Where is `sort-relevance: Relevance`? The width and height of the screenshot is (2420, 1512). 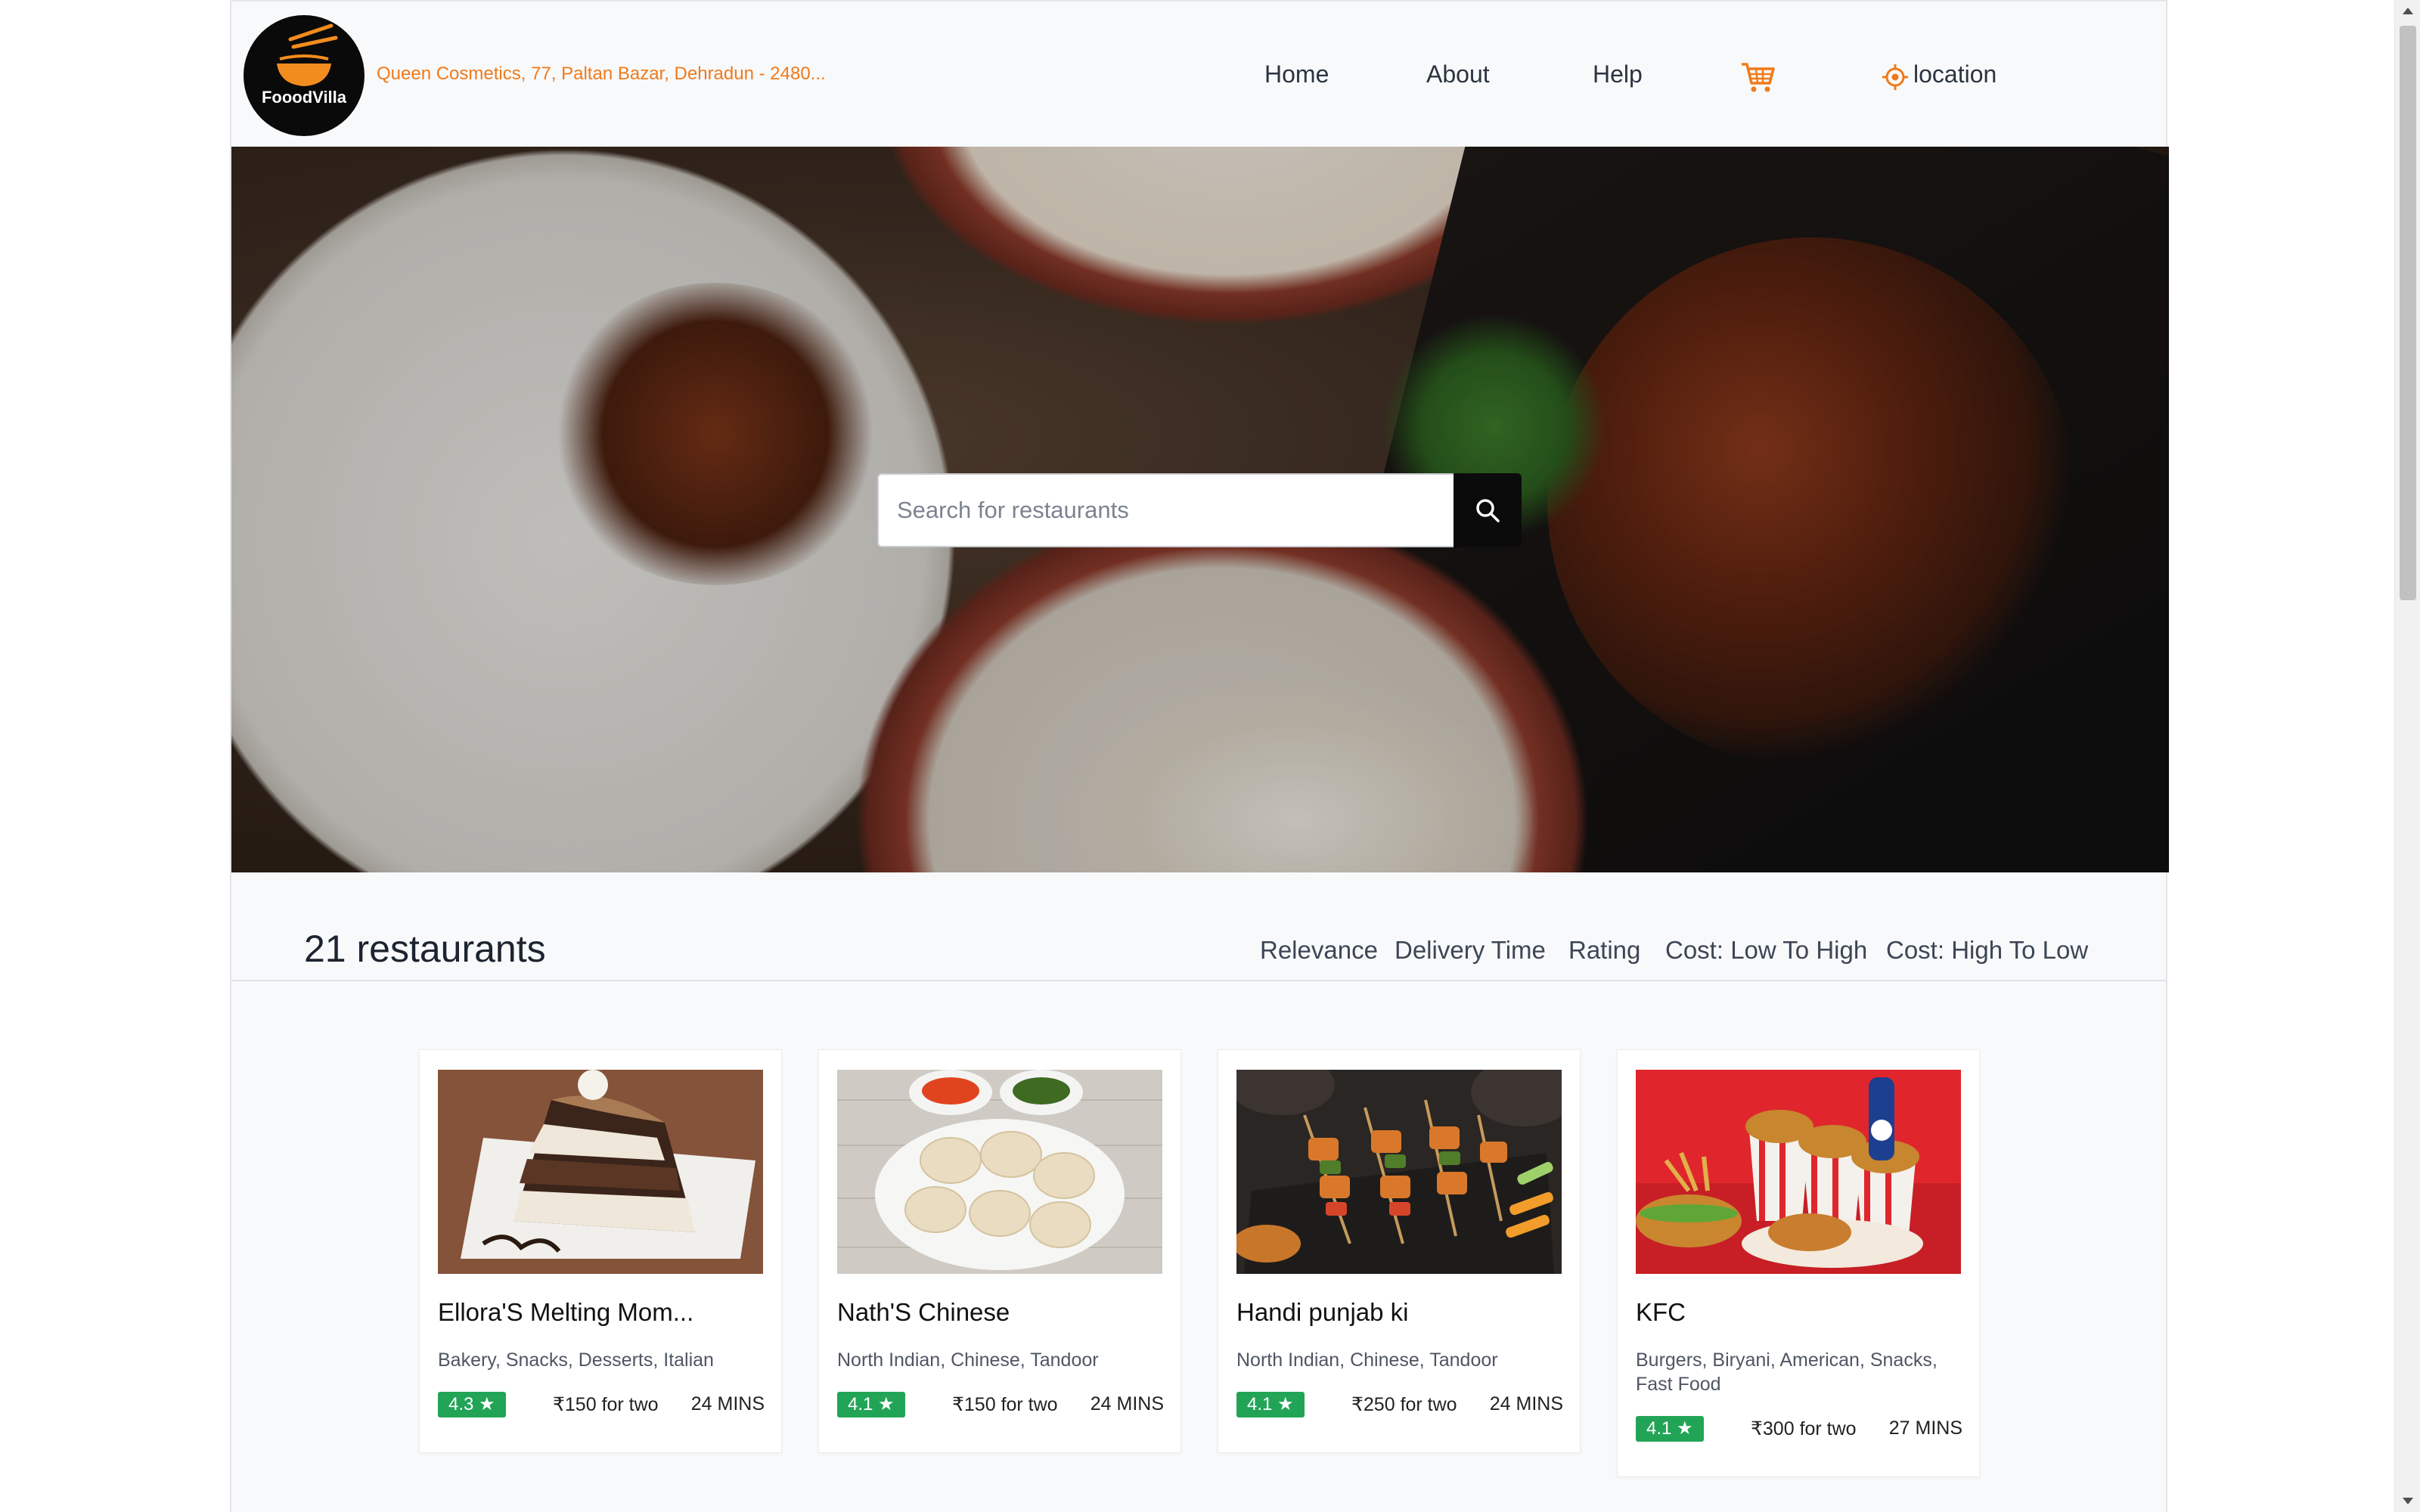 sort-relevance: Relevance is located at coordinates (1319, 951).